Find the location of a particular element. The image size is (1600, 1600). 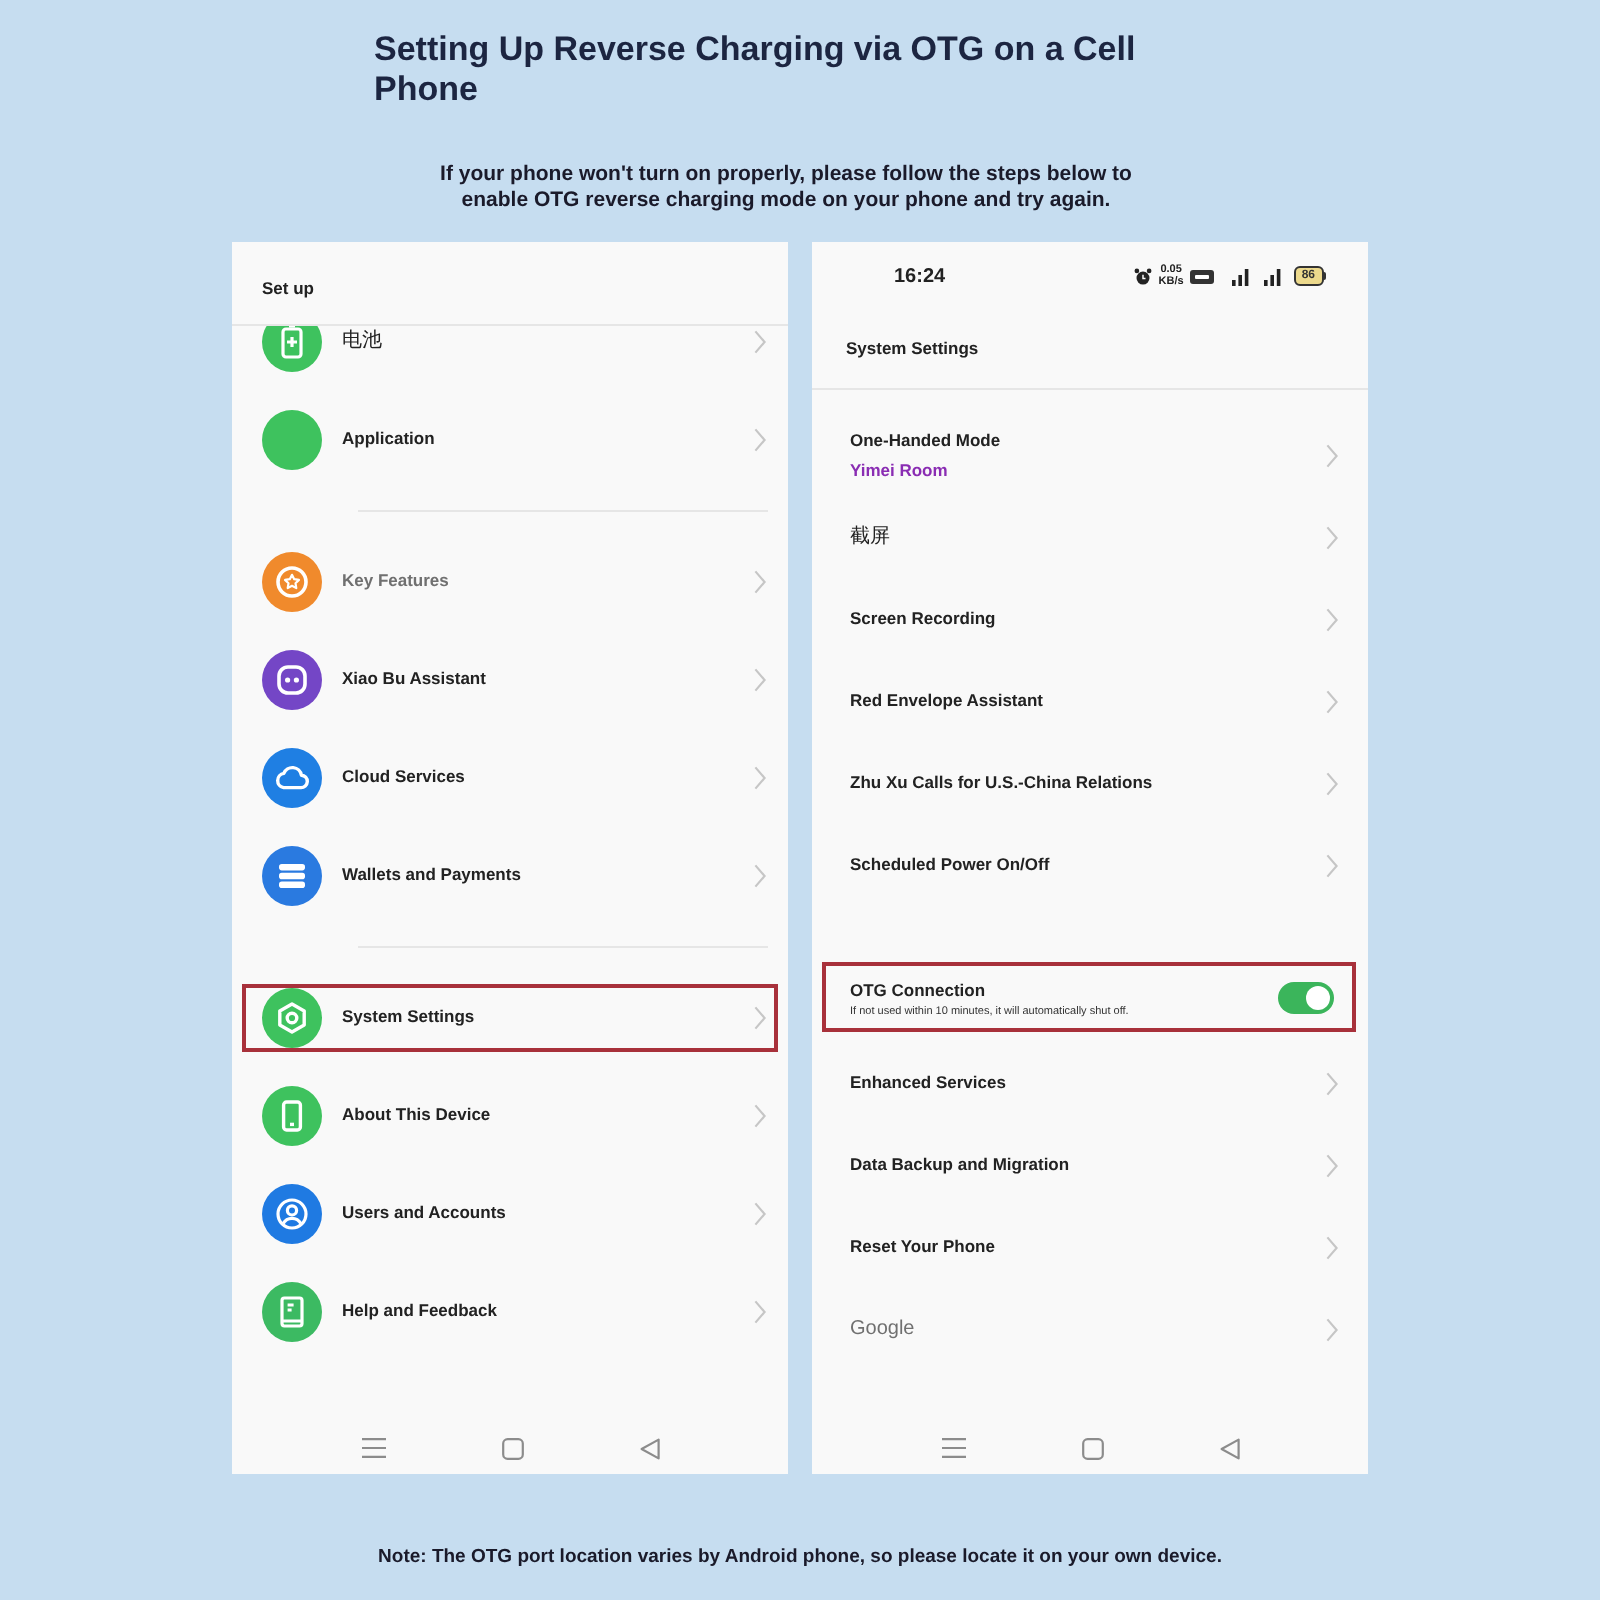

settings-item: Data Backup and Migration is located at coordinates (1089, 1165).